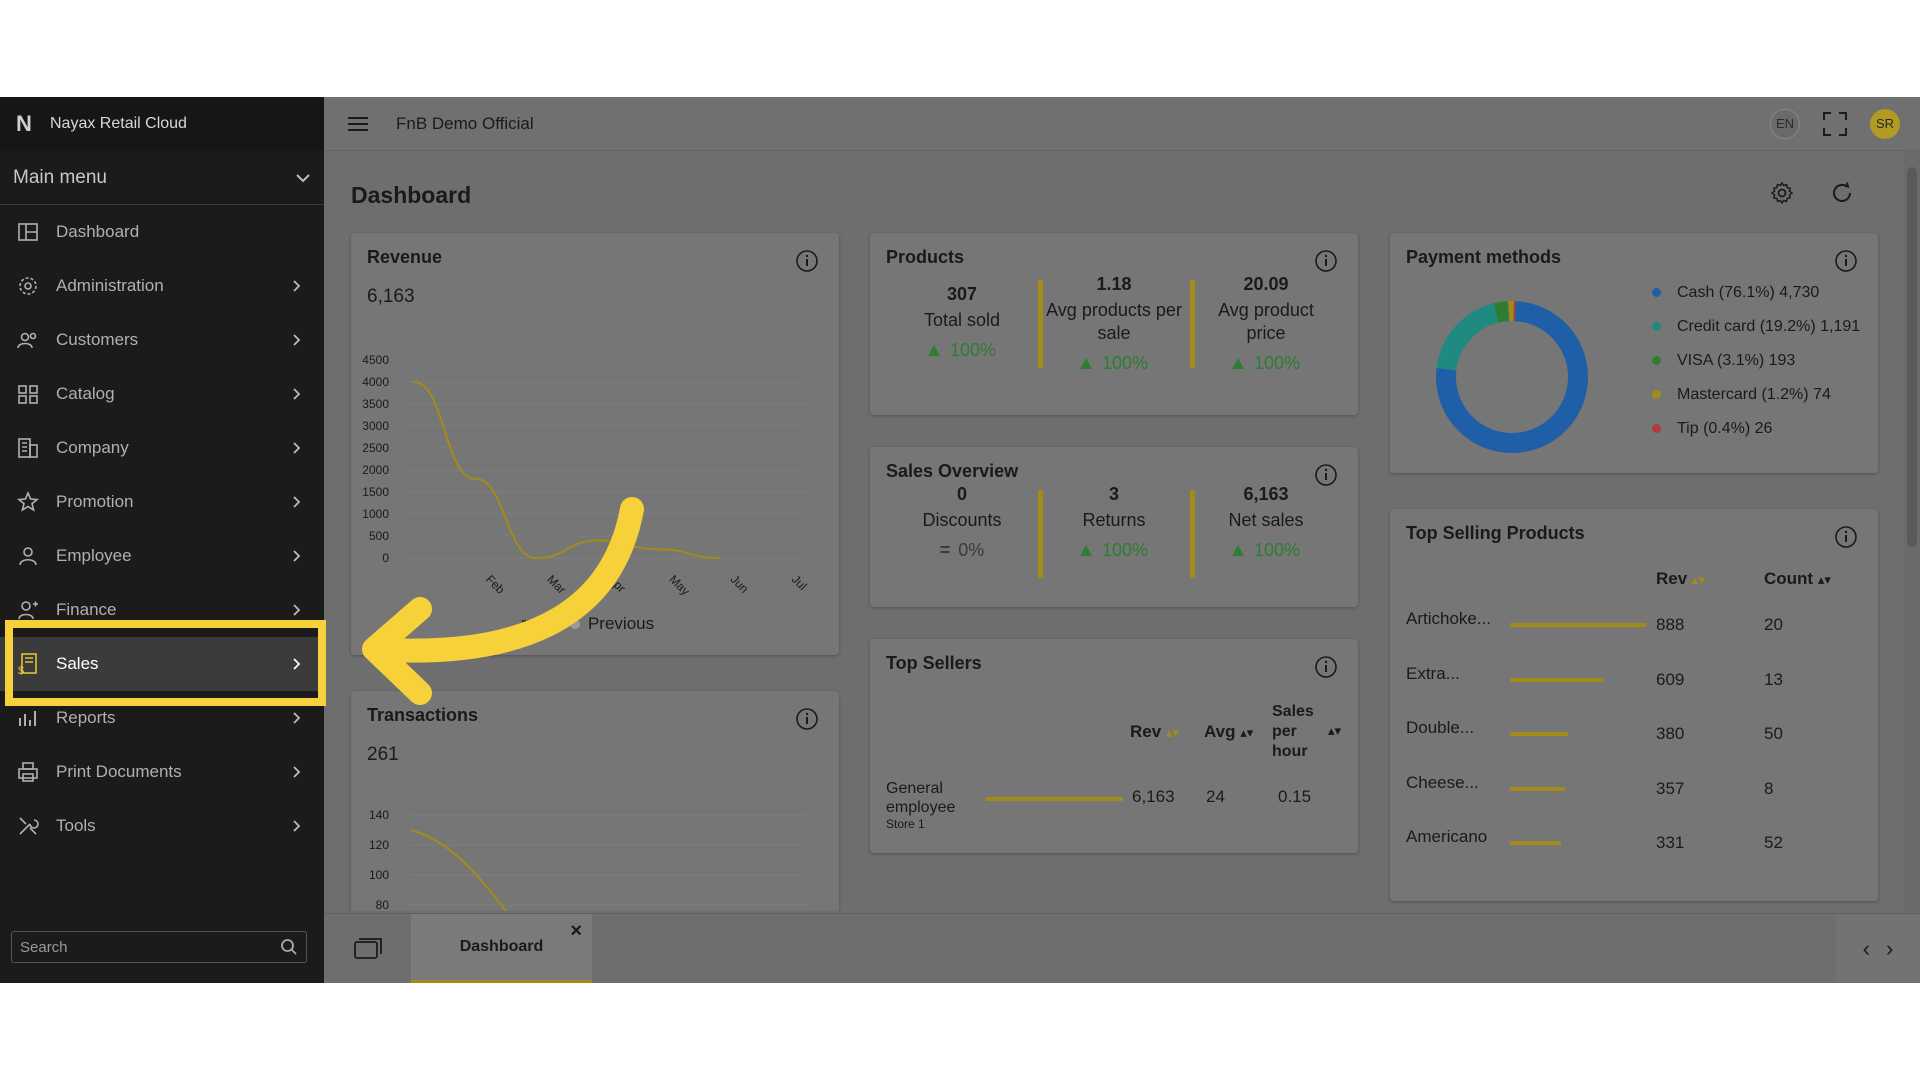 The width and height of the screenshot is (1920, 1080). I want to click on grid-icon, so click(28, 394).